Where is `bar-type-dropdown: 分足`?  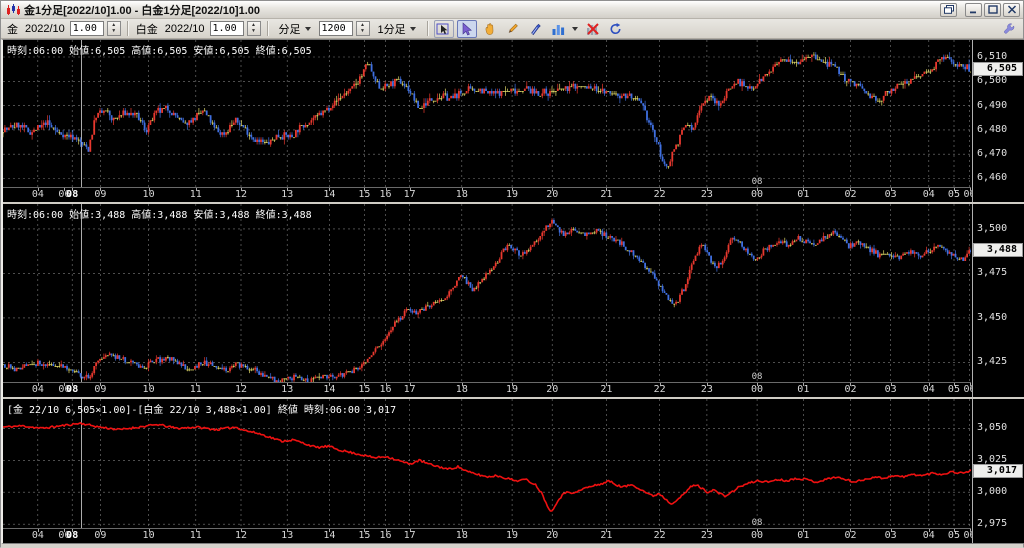
bar-type-dropdown: 分足 is located at coordinates (295, 29).